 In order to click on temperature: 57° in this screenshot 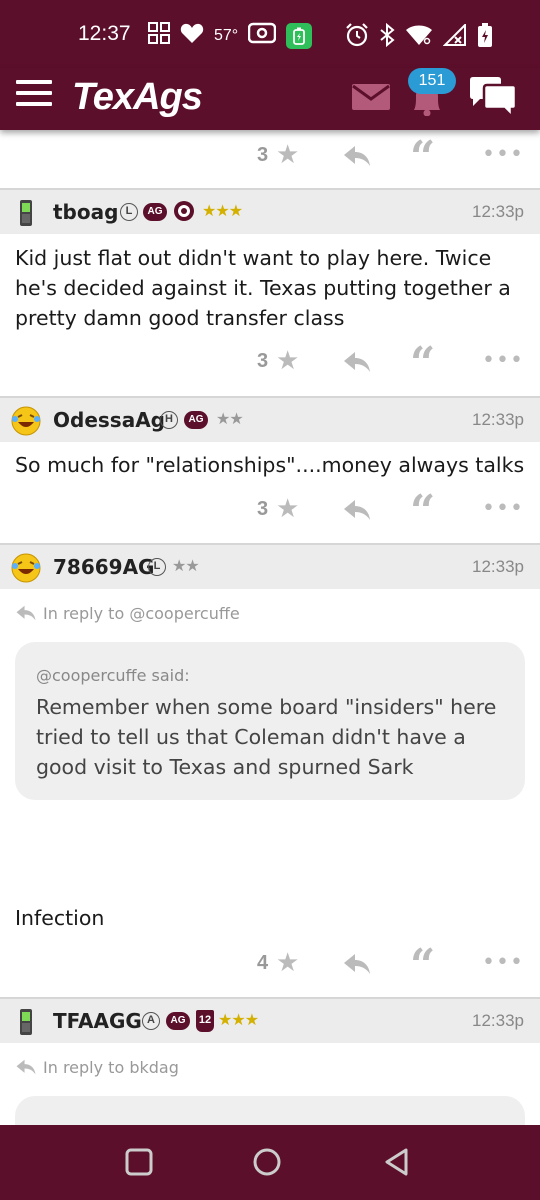, I will do `click(226, 35)`.